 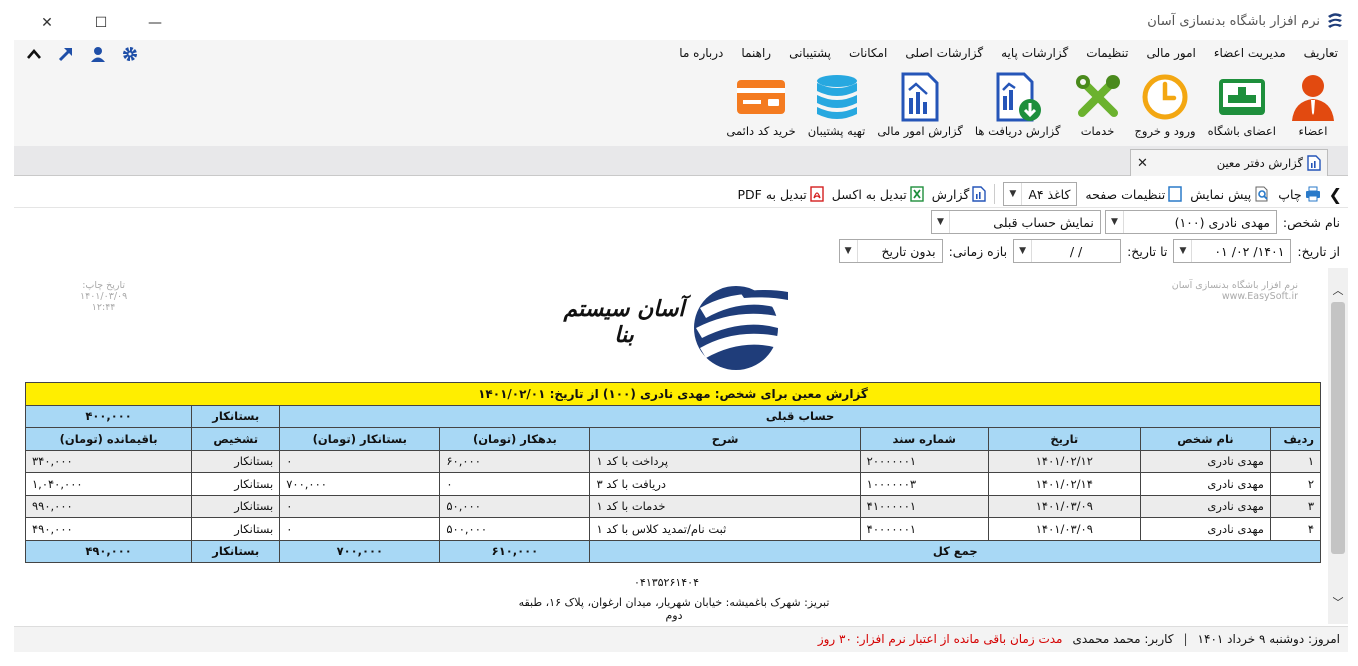 What do you see at coordinates (1230, 194) in the screenshot?
I see `preview-button: پیش نمایش` at bounding box center [1230, 194].